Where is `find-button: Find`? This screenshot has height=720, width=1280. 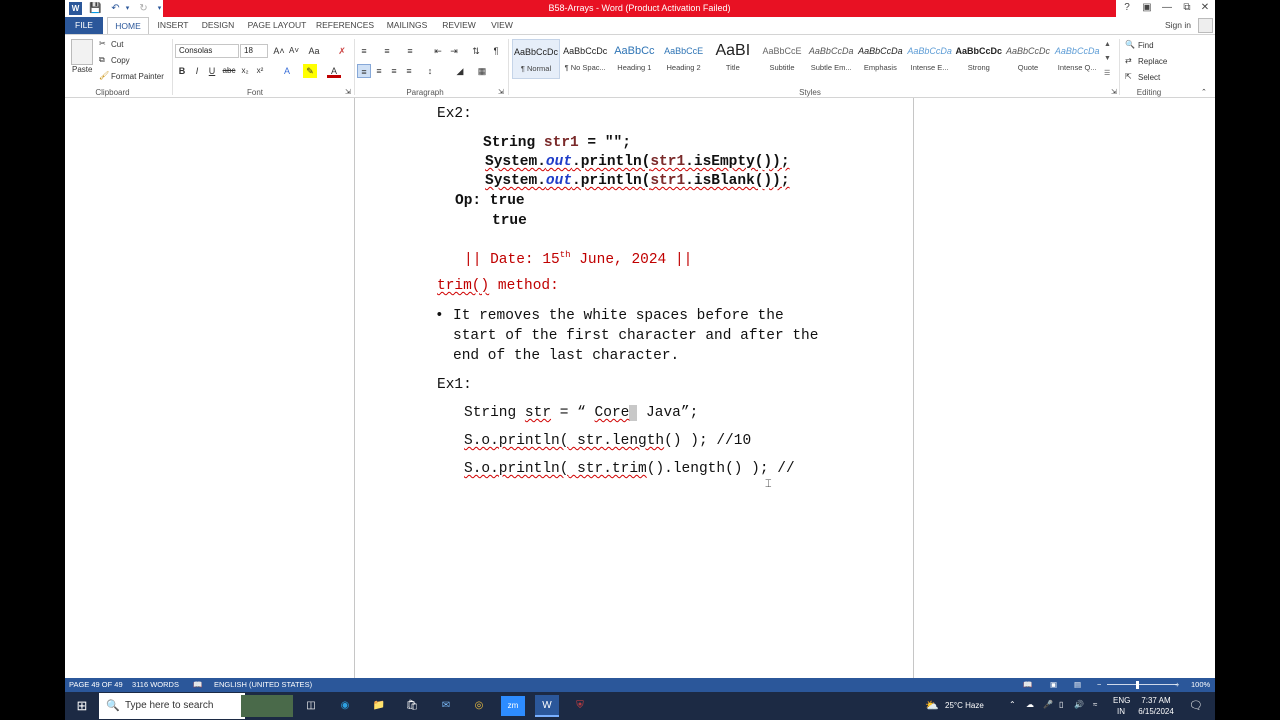
find-button: Find is located at coordinates (1146, 45).